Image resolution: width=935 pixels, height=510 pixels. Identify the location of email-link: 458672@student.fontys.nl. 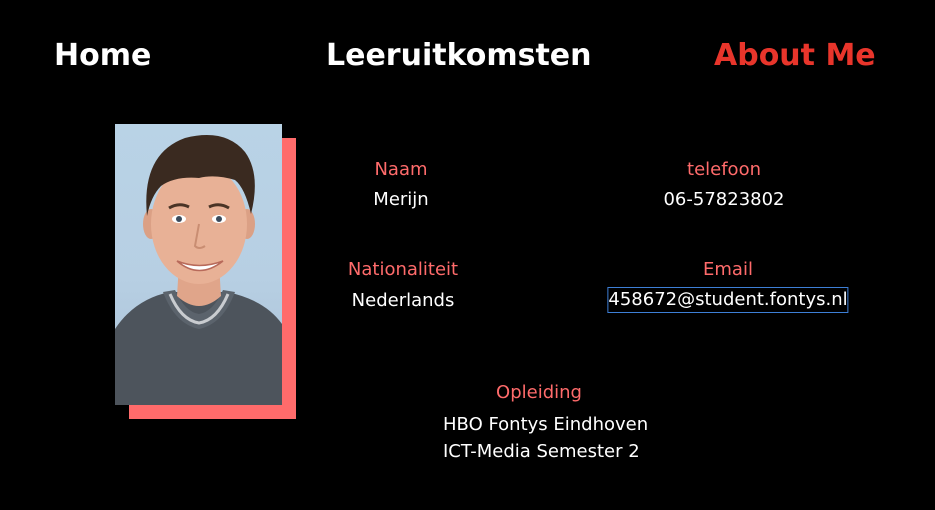
(728, 300).